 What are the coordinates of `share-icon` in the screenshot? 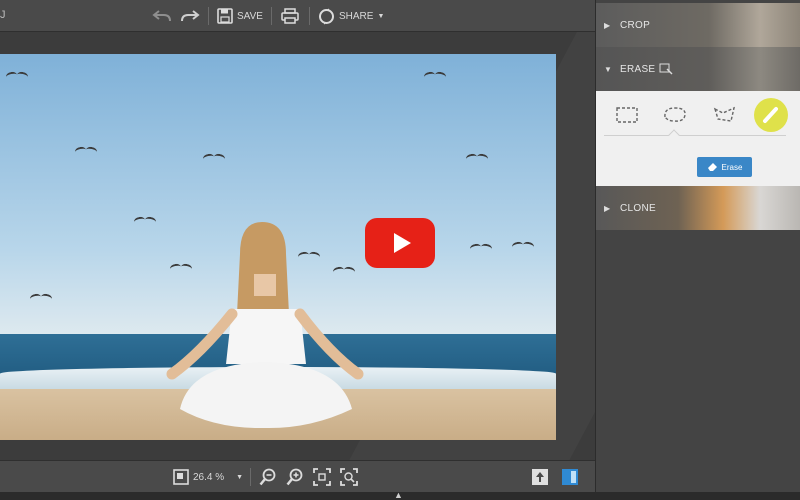 It's located at (326, 16).